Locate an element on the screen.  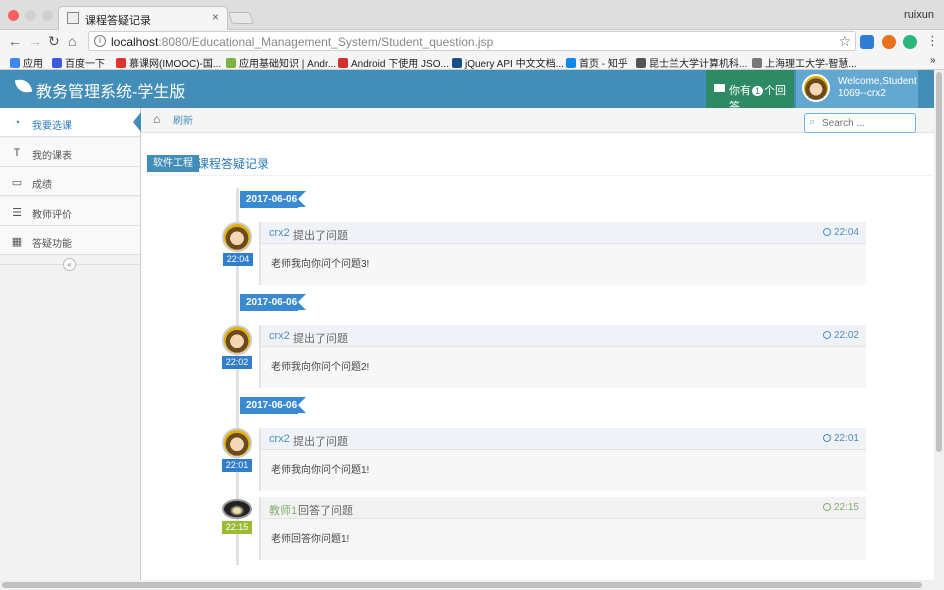
desktop-icon: ▭ is located at coordinates (17, 183).